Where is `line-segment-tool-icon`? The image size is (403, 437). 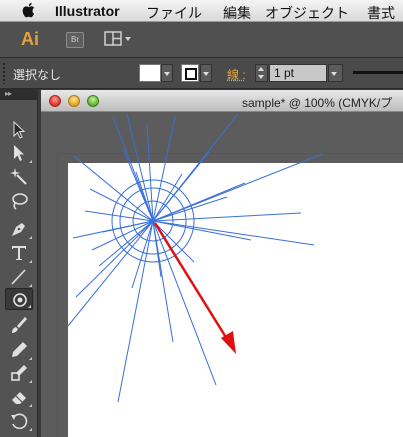
line-segment-tool-icon is located at coordinates (18, 277).